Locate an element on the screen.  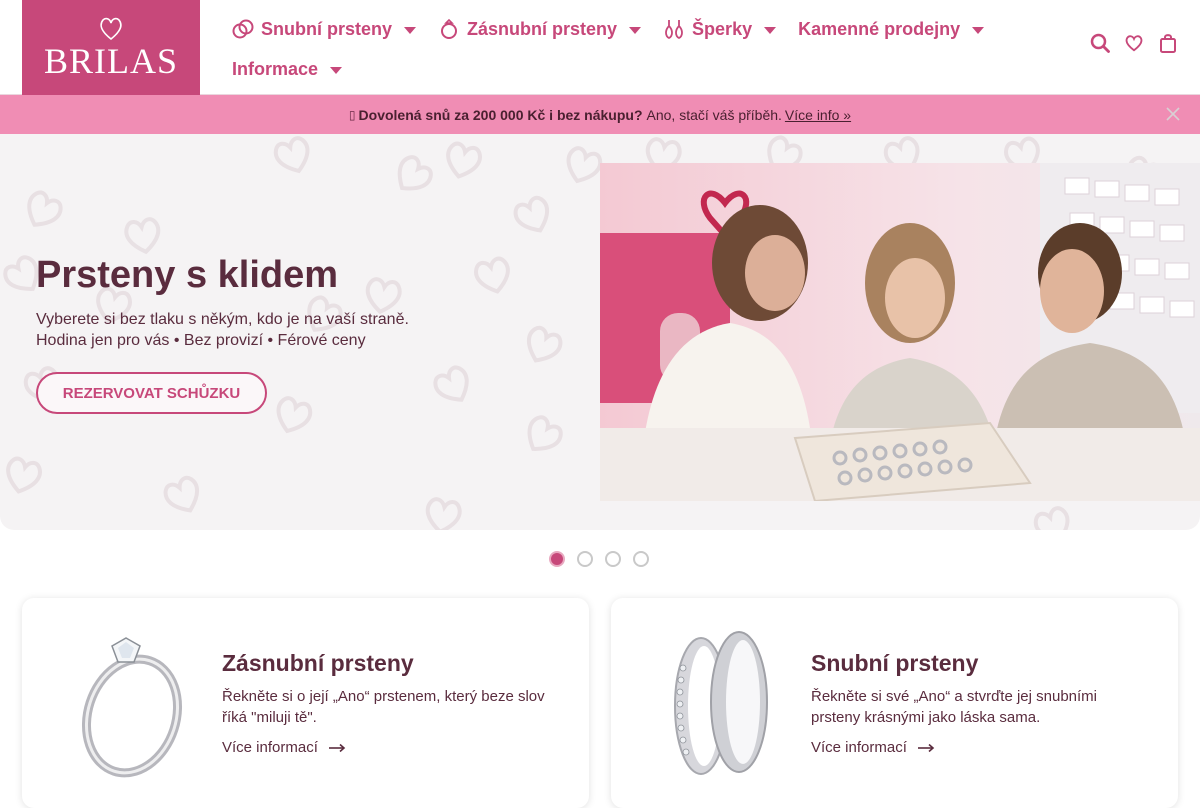
nav-snubni-prsteny: Snubní prsteny is located at coordinates (324, 29).